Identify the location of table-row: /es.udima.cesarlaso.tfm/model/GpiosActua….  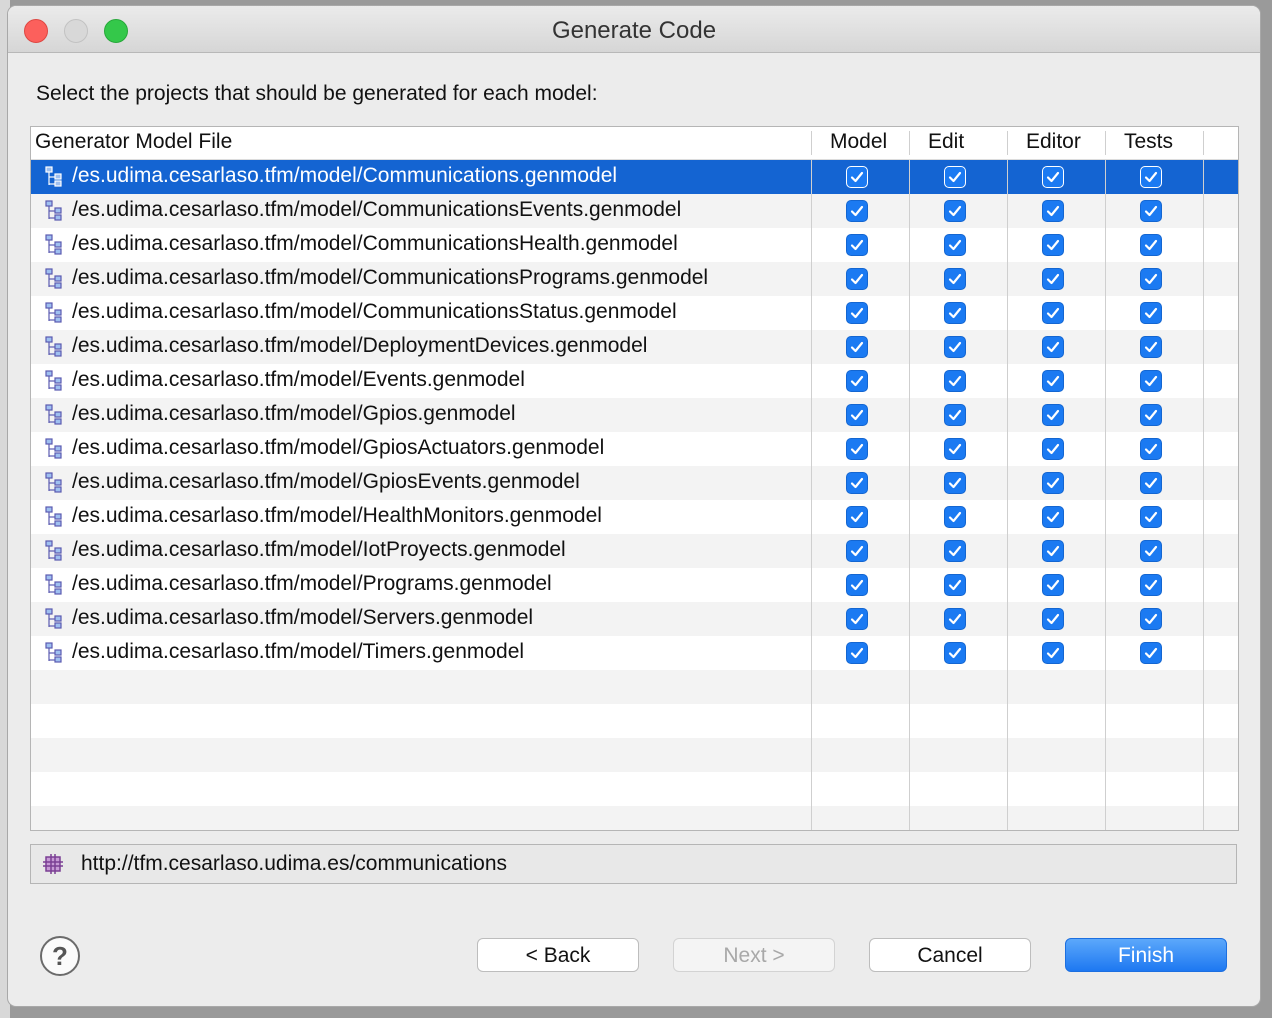
(634, 449).